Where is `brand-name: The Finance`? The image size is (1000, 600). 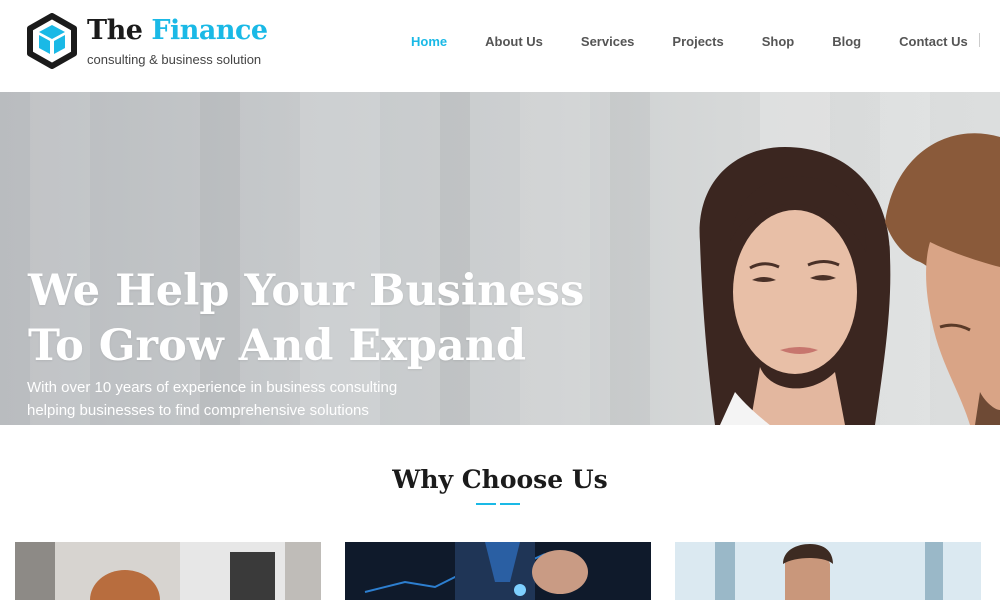
brand-name: The Finance is located at coordinates (177, 30).